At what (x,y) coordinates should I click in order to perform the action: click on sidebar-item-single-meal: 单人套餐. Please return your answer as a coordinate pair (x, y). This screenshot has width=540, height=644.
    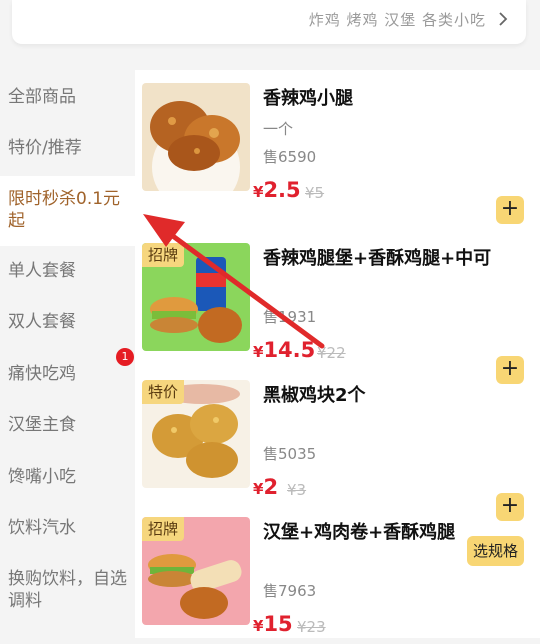
    Looking at the image, I should click on (67, 271).